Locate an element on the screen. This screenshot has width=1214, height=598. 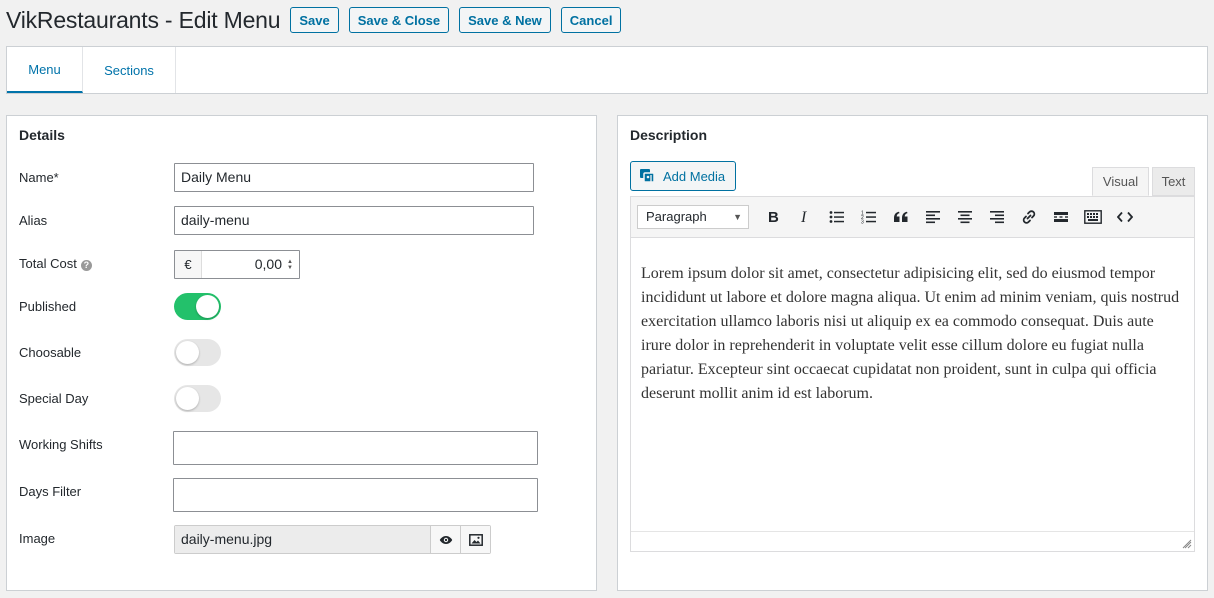
media-picker-button is located at coordinates (475, 539).